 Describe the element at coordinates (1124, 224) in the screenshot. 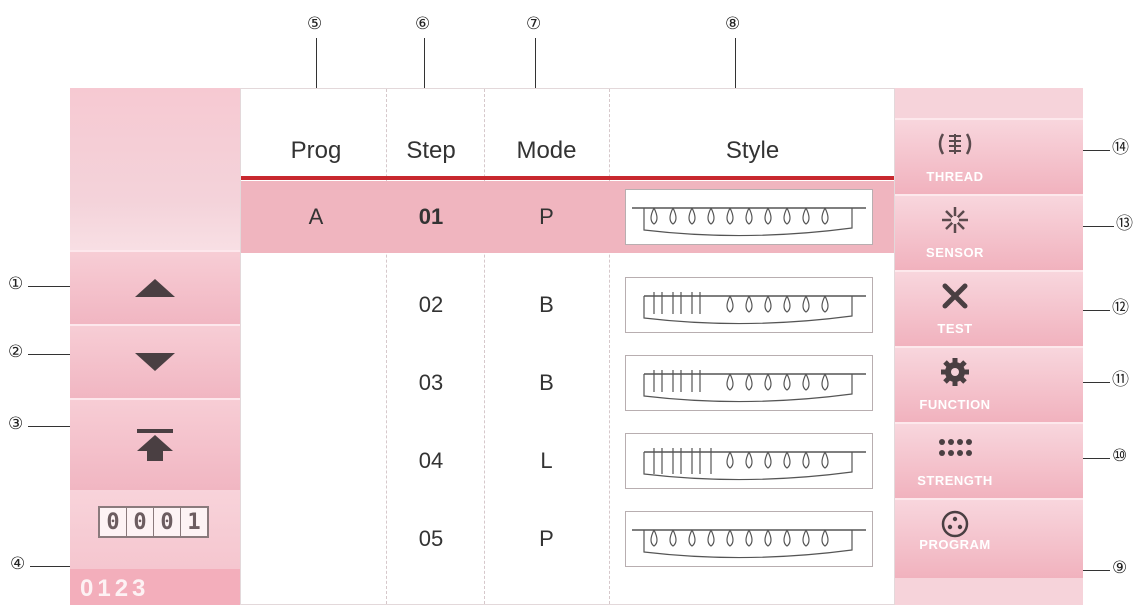

I see `callout-13: ⑬` at that location.